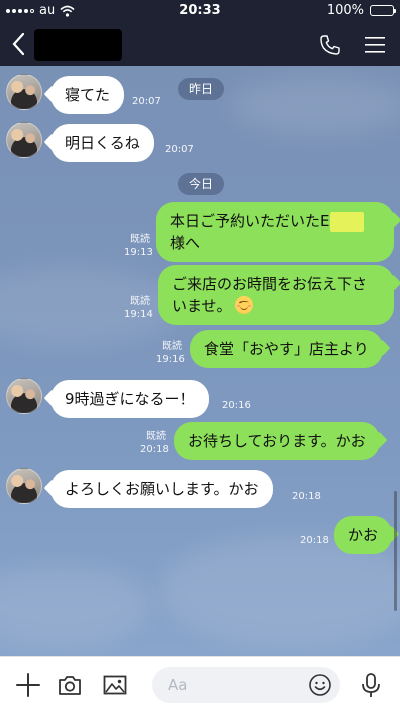  Describe the element at coordinates (383, 10) in the screenshot. I see `battery-icon` at that location.